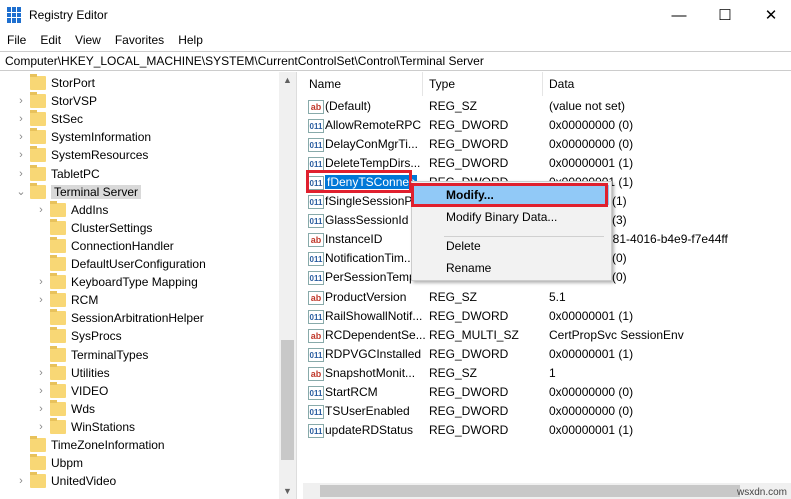  What do you see at coordinates (190, 40) in the screenshot?
I see `menu-help: Help` at bounding box center [190, 40].